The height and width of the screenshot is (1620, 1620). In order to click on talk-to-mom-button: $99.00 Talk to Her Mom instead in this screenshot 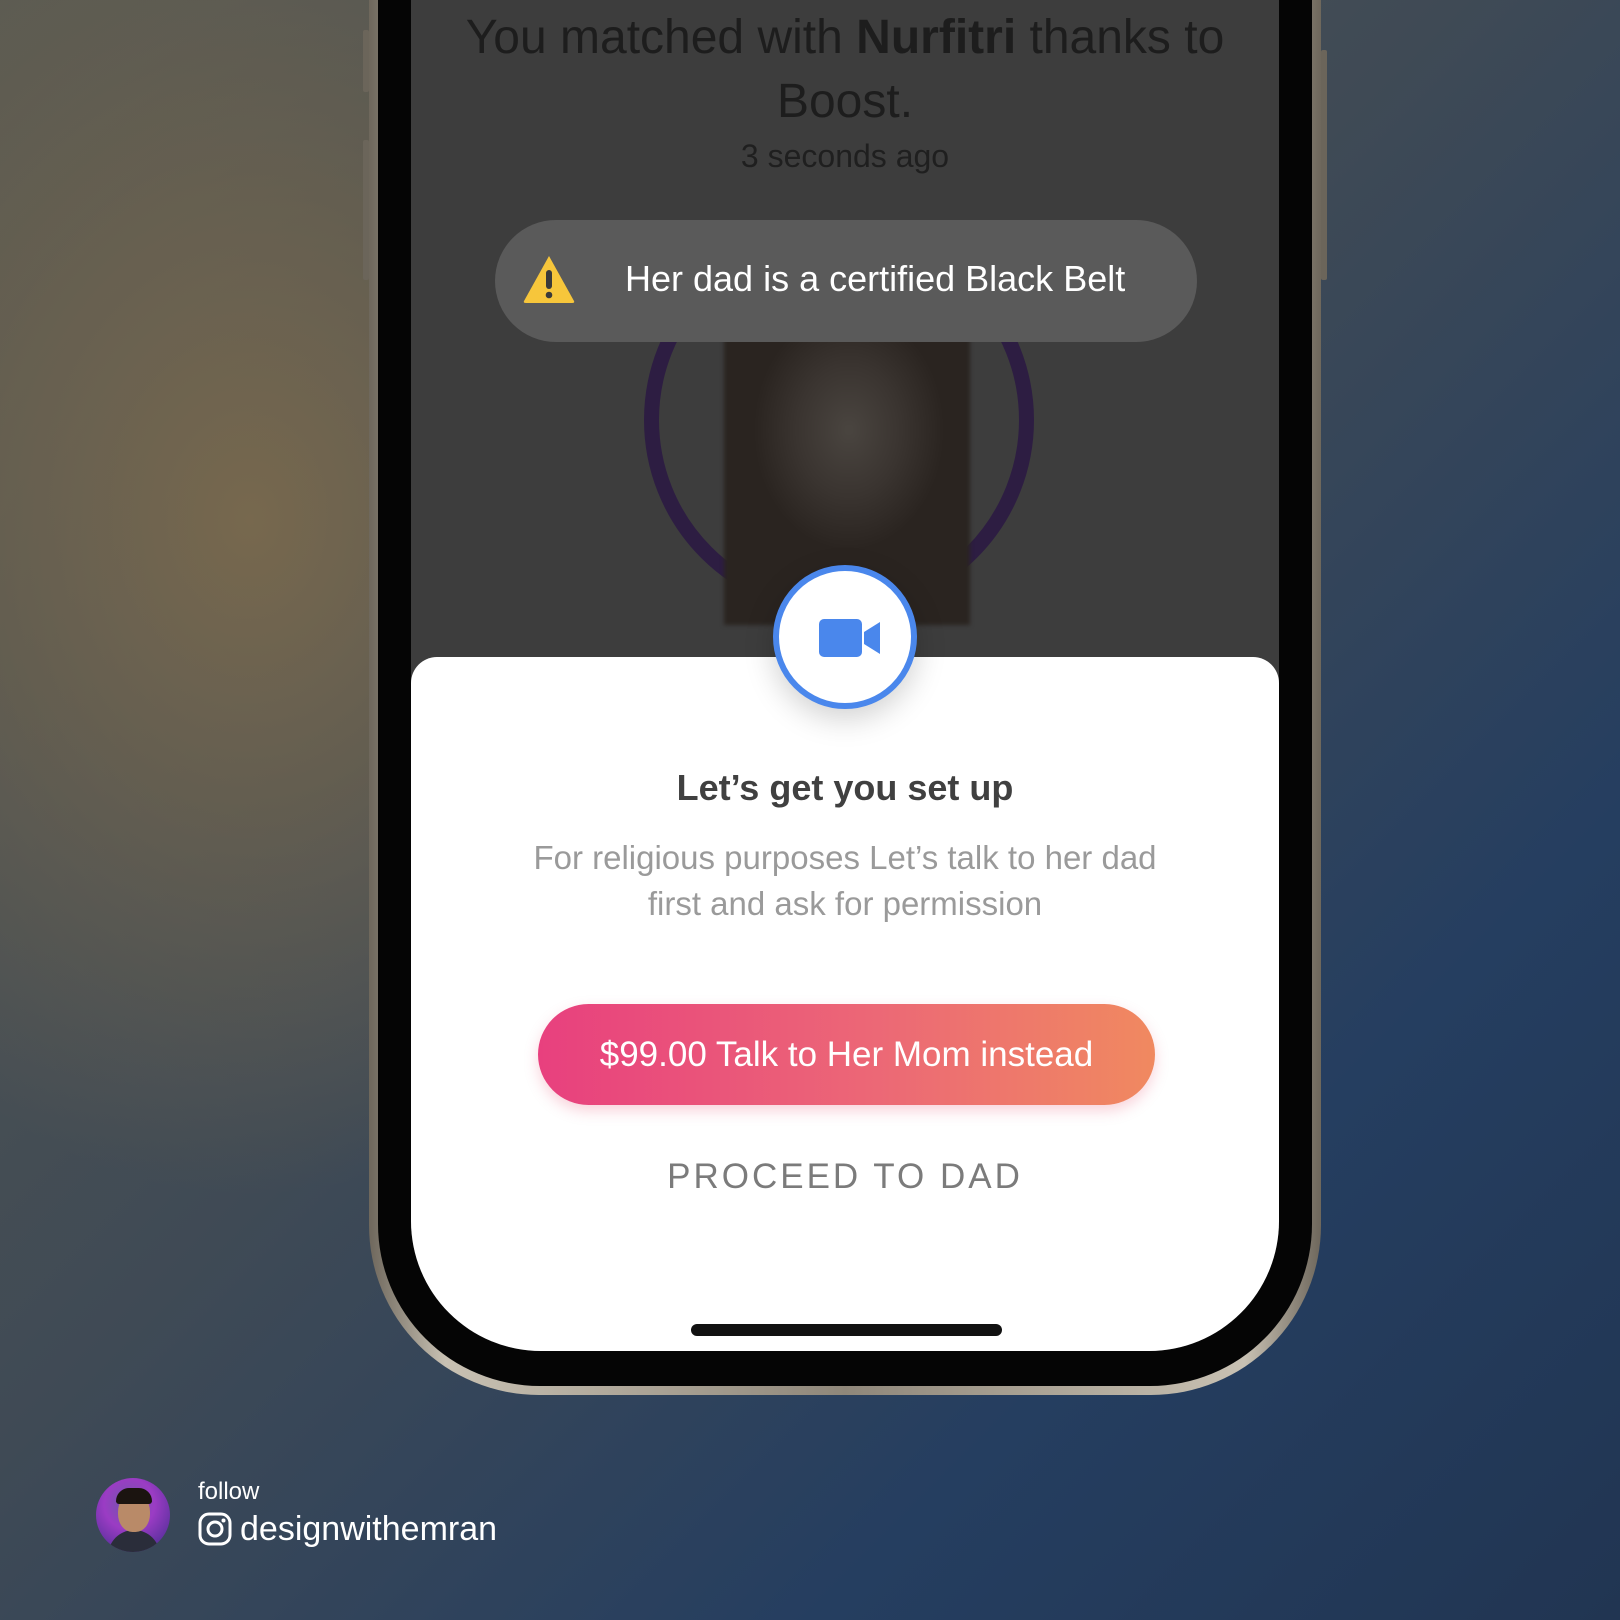, I will do `click(846, 1054)`.